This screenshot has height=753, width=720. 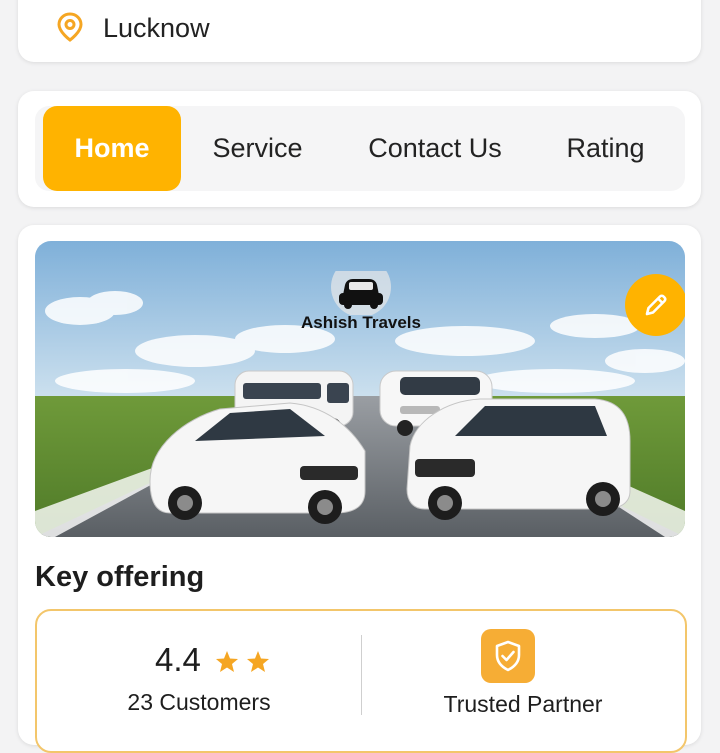 I want to click on tab-service: Service, so click(x=257, y=148).